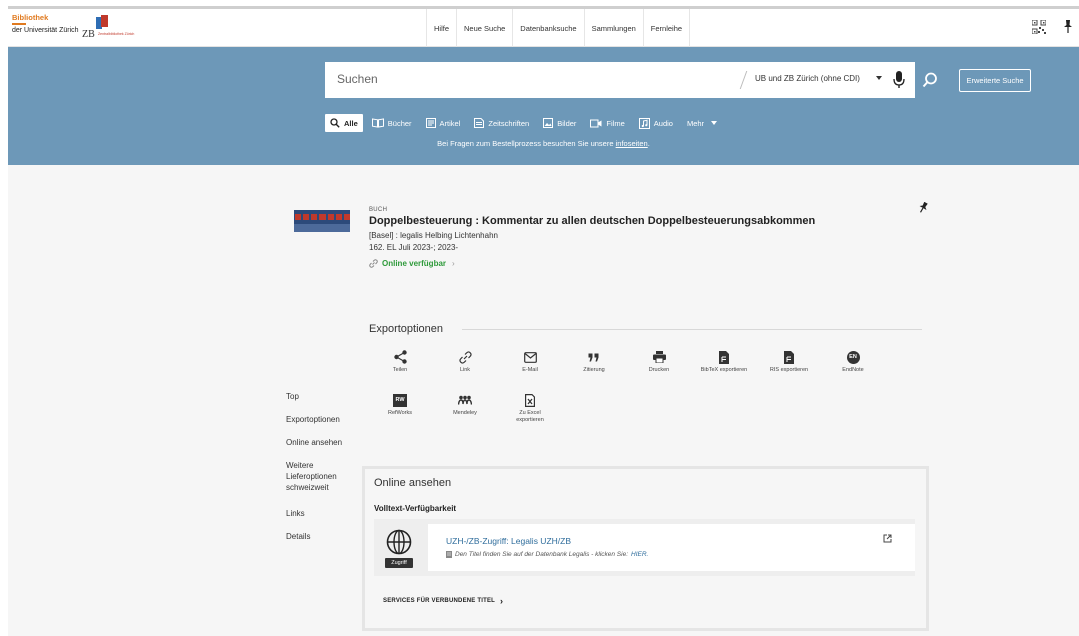 The width and height of the screenshot is (1079, 636). I want to click on journal-icon, so click(479, 123).